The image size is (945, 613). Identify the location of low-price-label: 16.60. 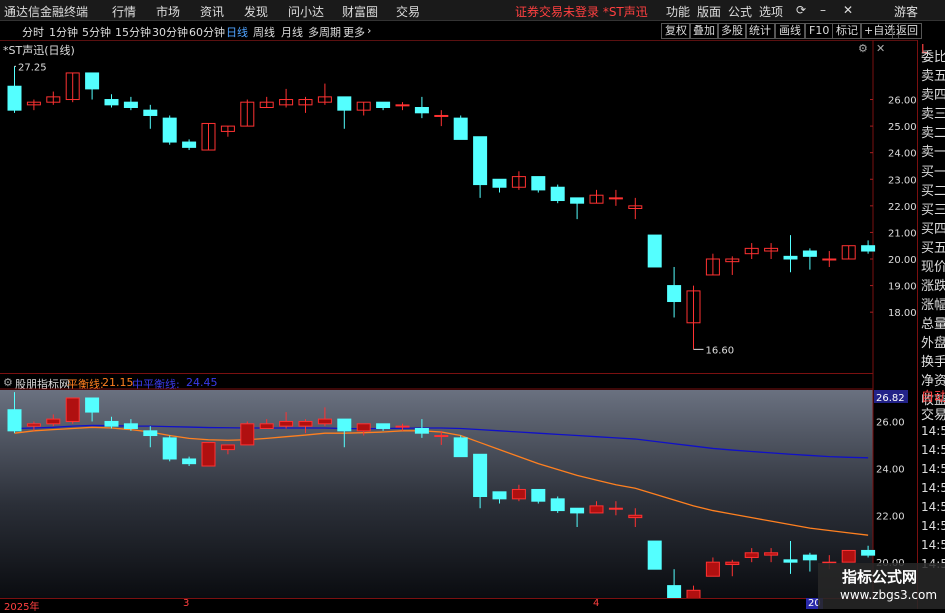
(720, 350).